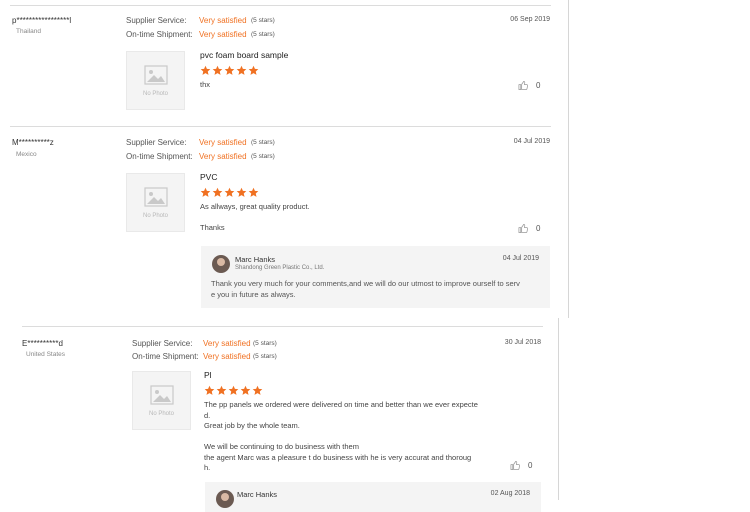 The height and width of the screenshot is (512, 750). What do you see at coordinates (522, 342) in the screenshot?
I see `review-date: 30 Jul 2018` at bounding box center [522, 342].